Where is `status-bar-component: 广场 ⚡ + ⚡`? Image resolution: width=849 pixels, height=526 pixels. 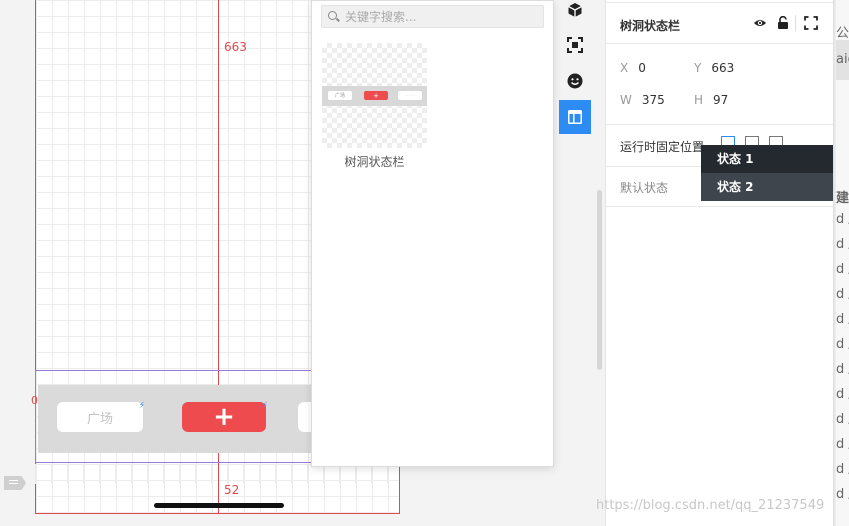
status-bar-component: 广场 ⚡ + ⚡ is located at coordinates (188, 419).